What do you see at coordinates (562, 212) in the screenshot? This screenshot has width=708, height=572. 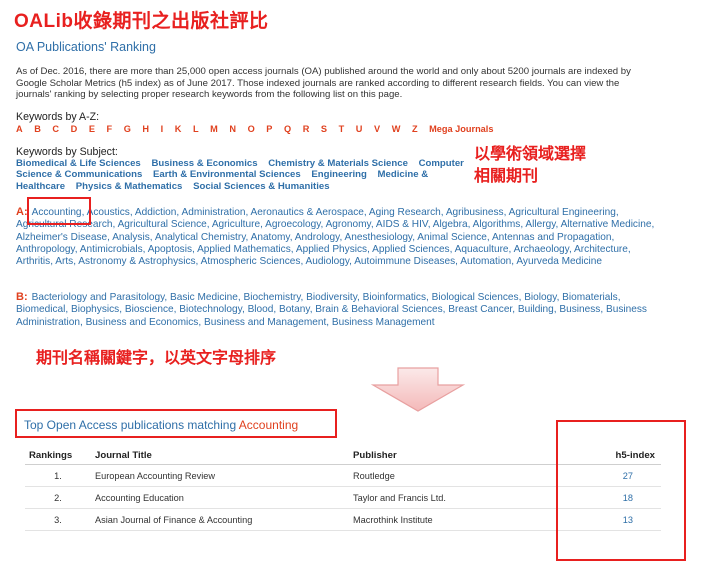 I see `keyword-link-agricultural-engineering: Agricultural Engineering` at bounding box center [562, 212].